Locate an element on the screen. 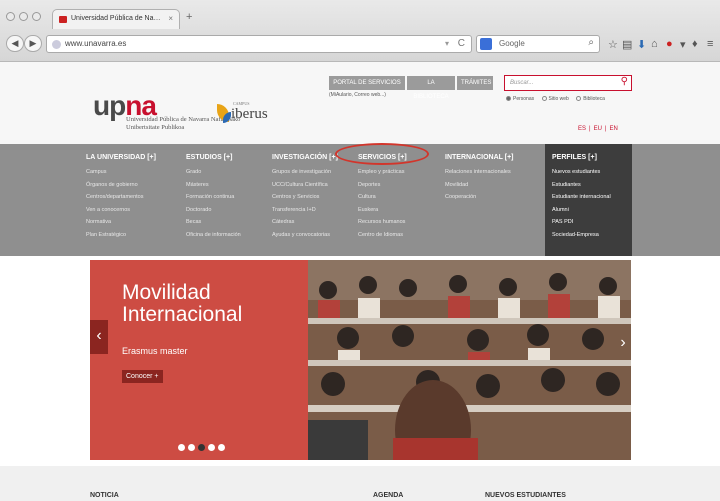  portal-servicios-button: PORTAL DE SERVICIOS is located at coordinates (367, 83).